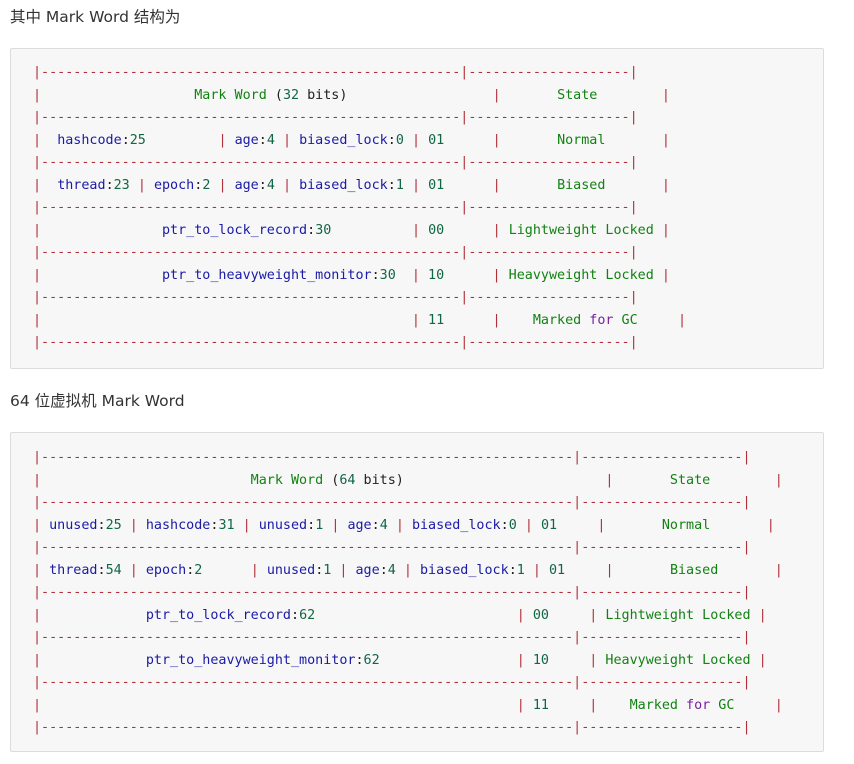  What do you see at coordinates (371, 660) in the screenshot?
I see `bit-value: 62` at bounding box center [371, 660].